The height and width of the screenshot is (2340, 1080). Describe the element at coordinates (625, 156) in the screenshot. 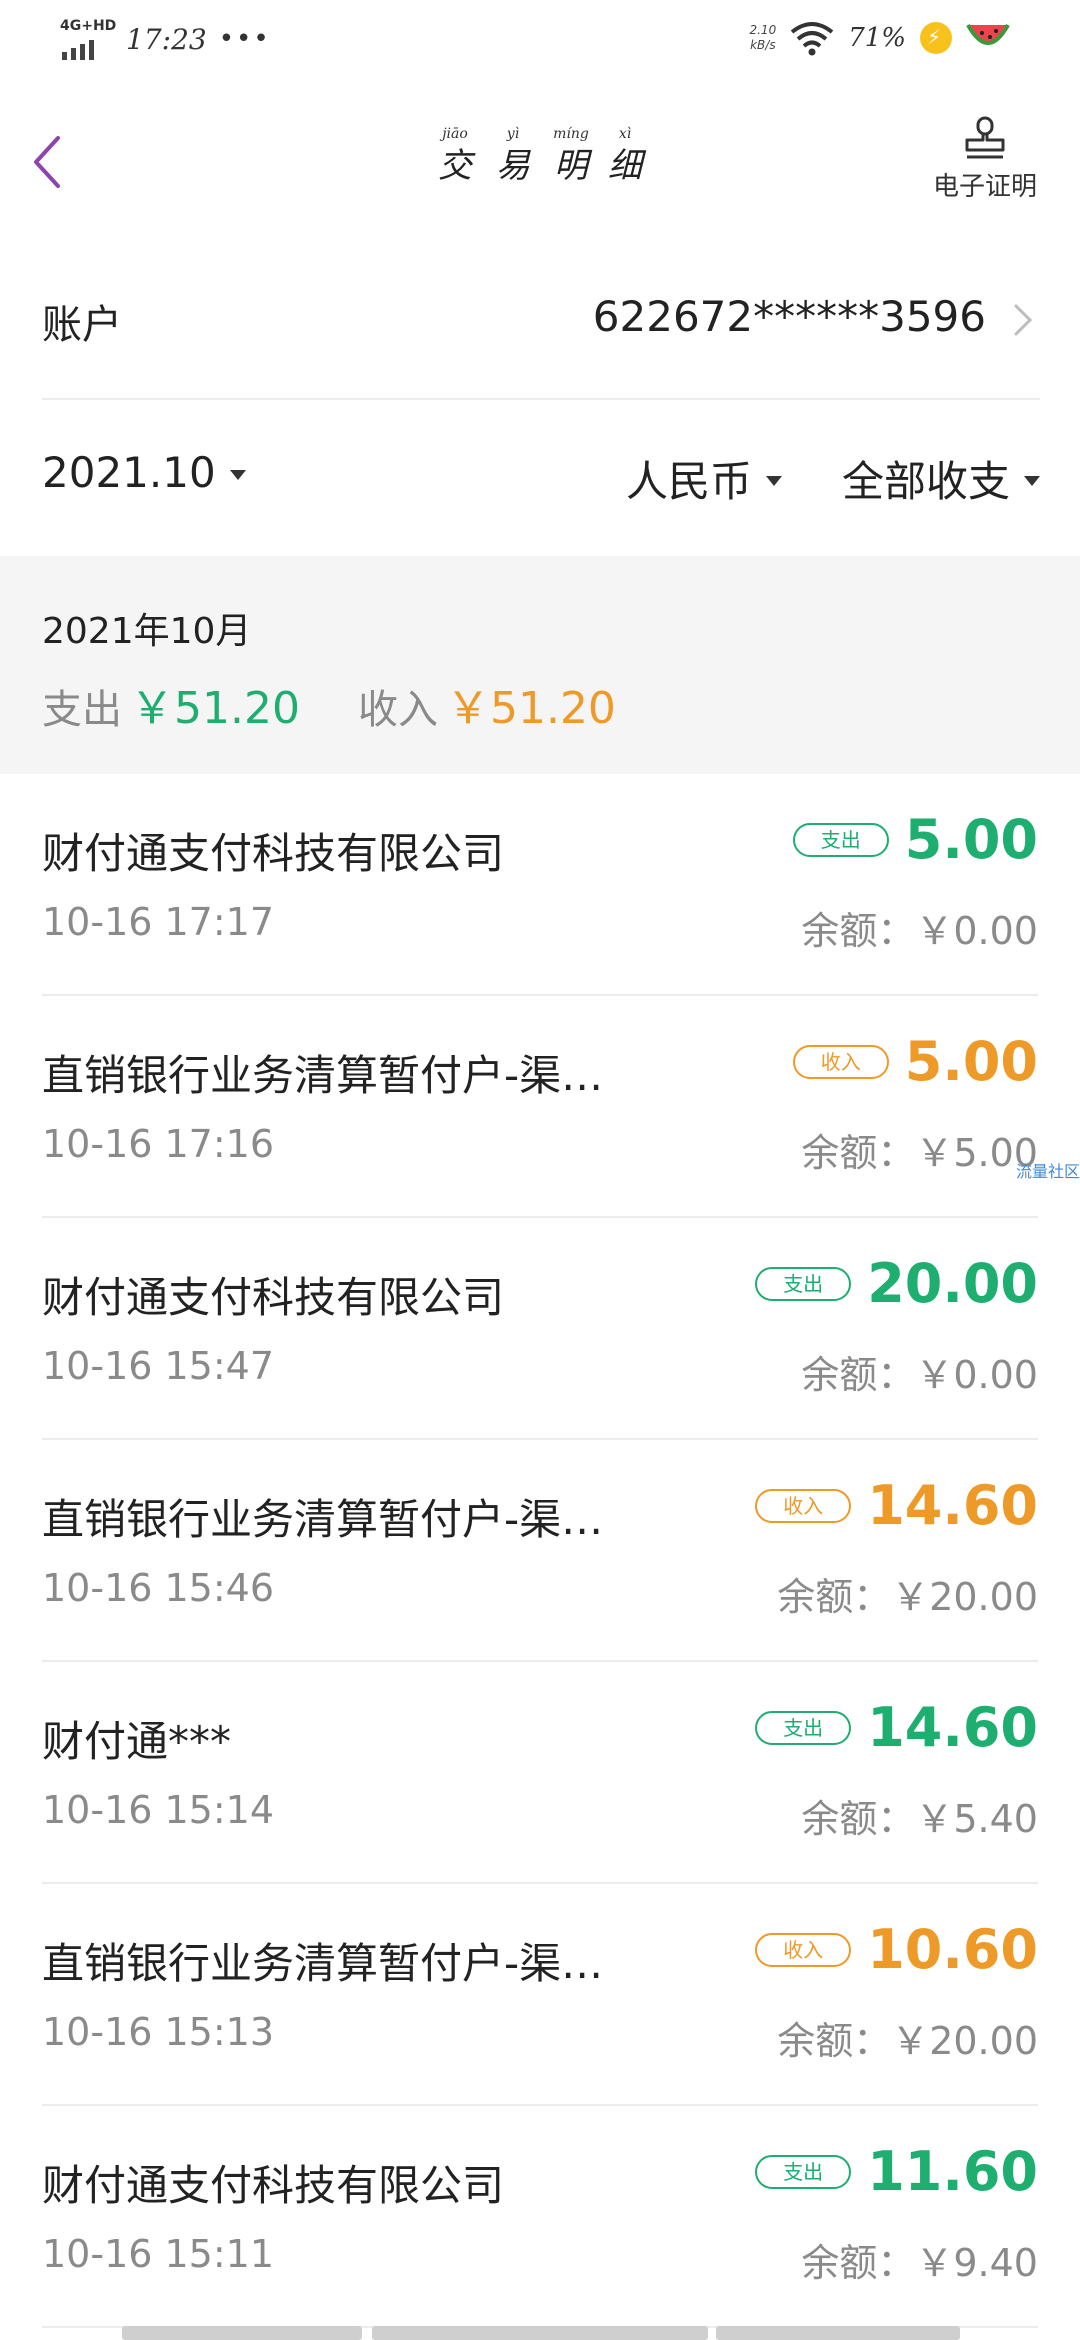

I see `title-char: xì 细` at that location.